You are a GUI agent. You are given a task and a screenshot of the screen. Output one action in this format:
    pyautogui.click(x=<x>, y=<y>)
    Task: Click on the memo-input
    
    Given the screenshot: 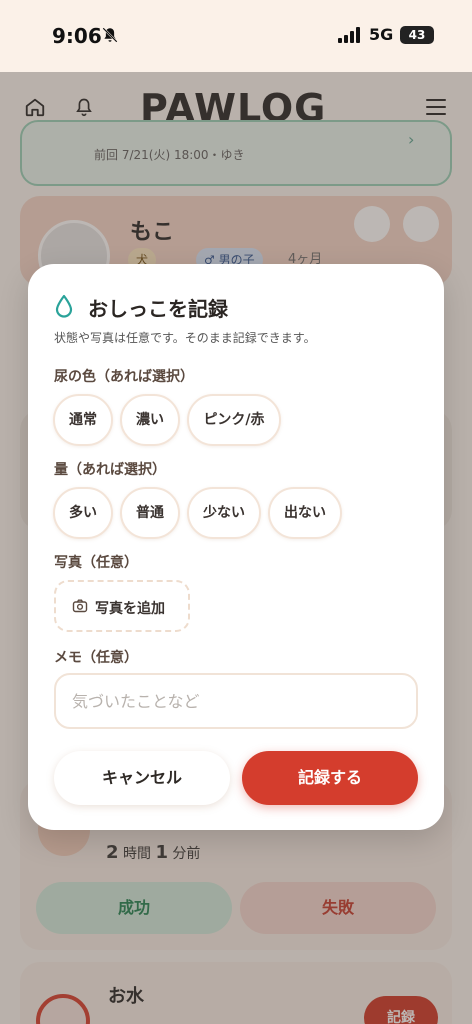 What is the action you would take?
    pyautogui.click(x=236, y=701)
    